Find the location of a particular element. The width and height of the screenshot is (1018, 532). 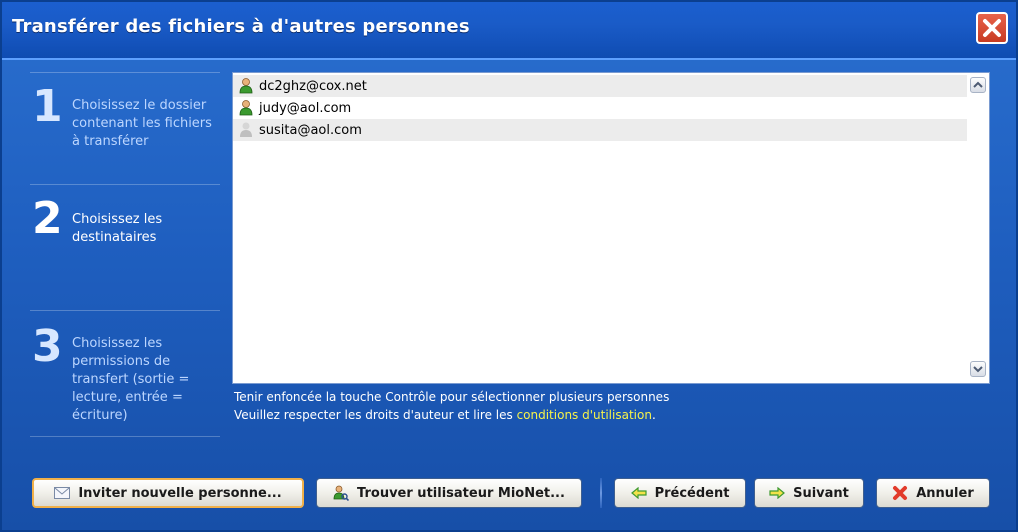

recipient-email: susita@aol.com is located at coordinates (310, 130).